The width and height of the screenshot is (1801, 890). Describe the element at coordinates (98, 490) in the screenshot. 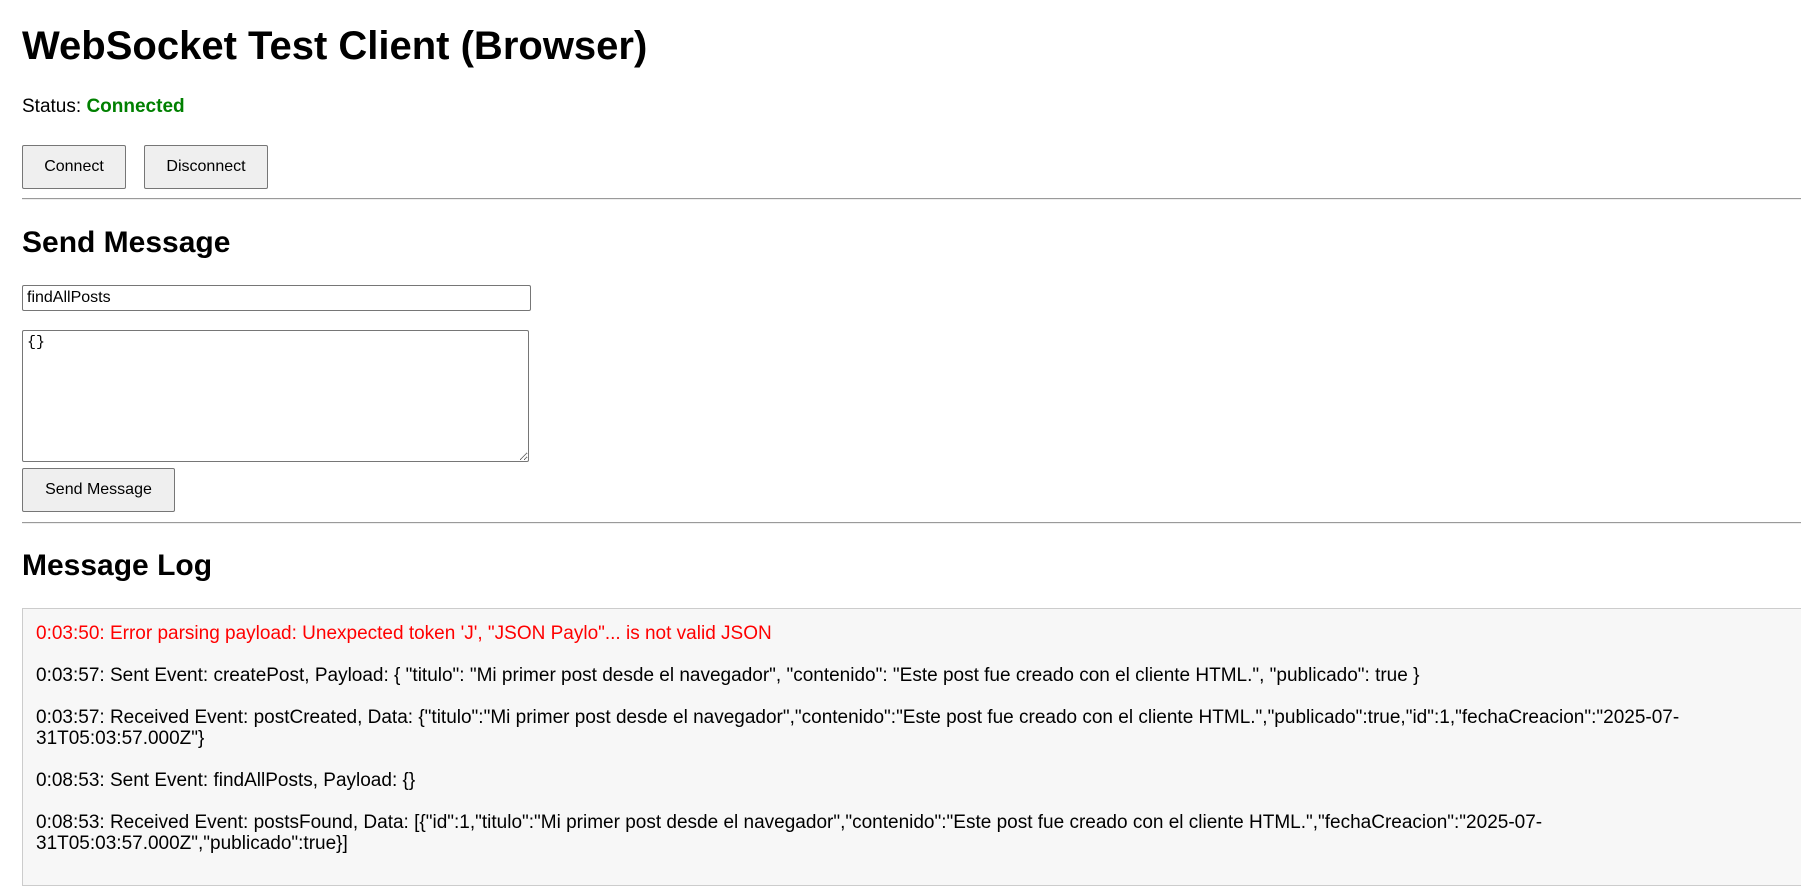

I see `send-message-button: Send Message` at that location.